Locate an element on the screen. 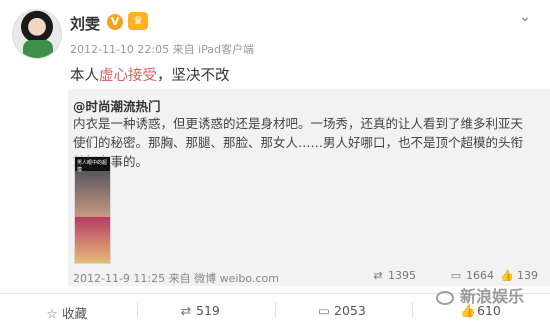  action-bar: ☆ 收藏 ⇄ 519 ▭ 2053 👍610 is located at coordinates (275, 308).